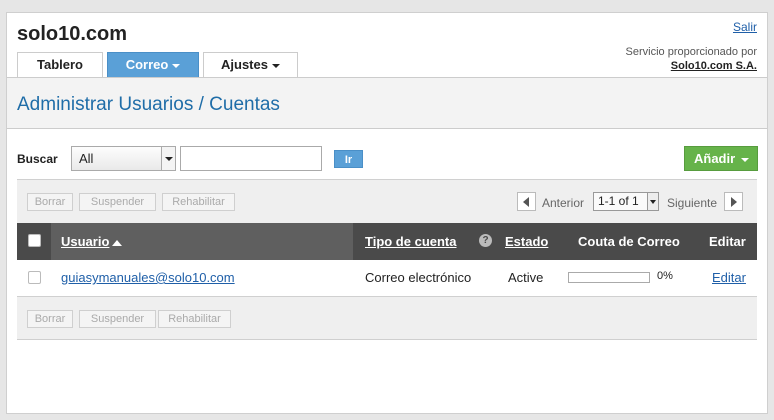  I want to click on page-select: 1-1 of 1, so click(626, 201).